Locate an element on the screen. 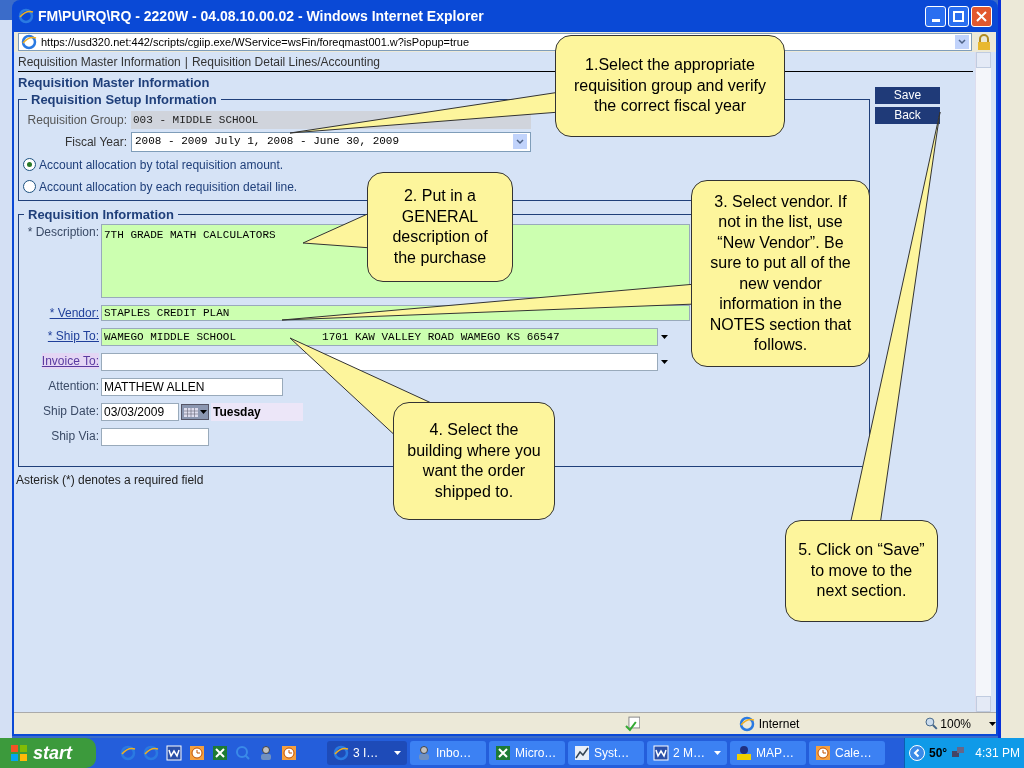 Image resolution: width=1024 pixels, height=768 pixels. section-title: Requisition Information is located at coordinates (101, 214).